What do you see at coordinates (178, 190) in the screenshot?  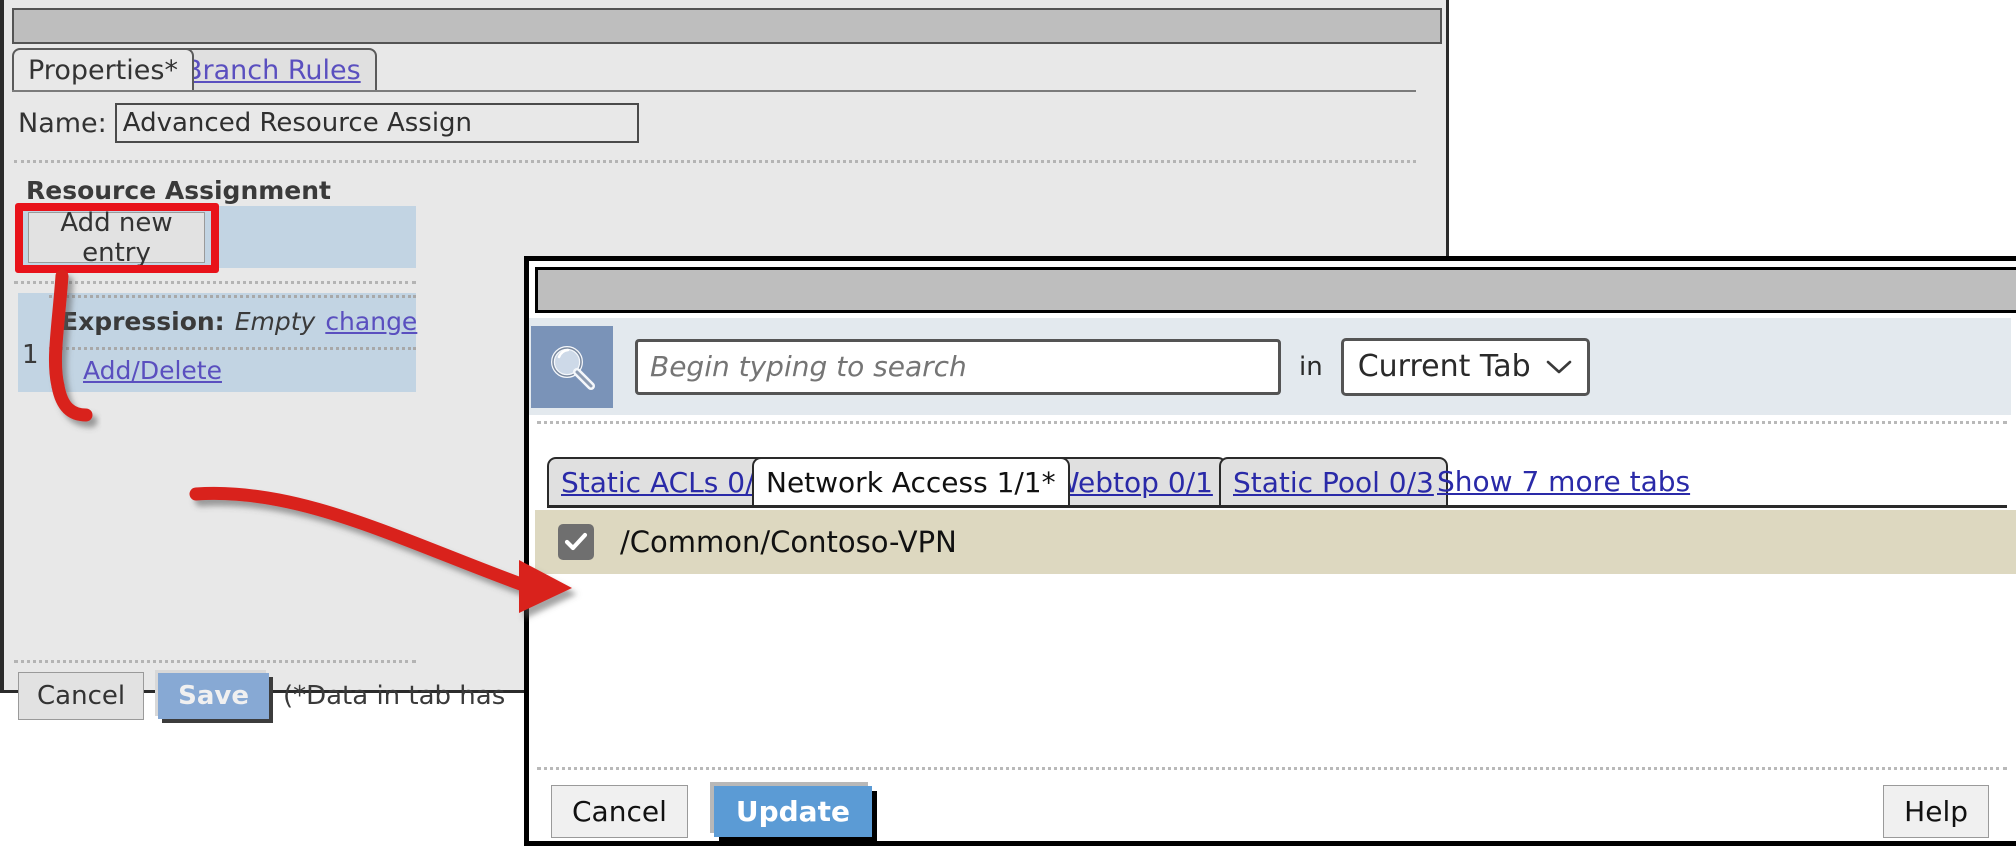 I see `resource-assignment-heading: Resource Assignment` at bounding box center [178, 190].